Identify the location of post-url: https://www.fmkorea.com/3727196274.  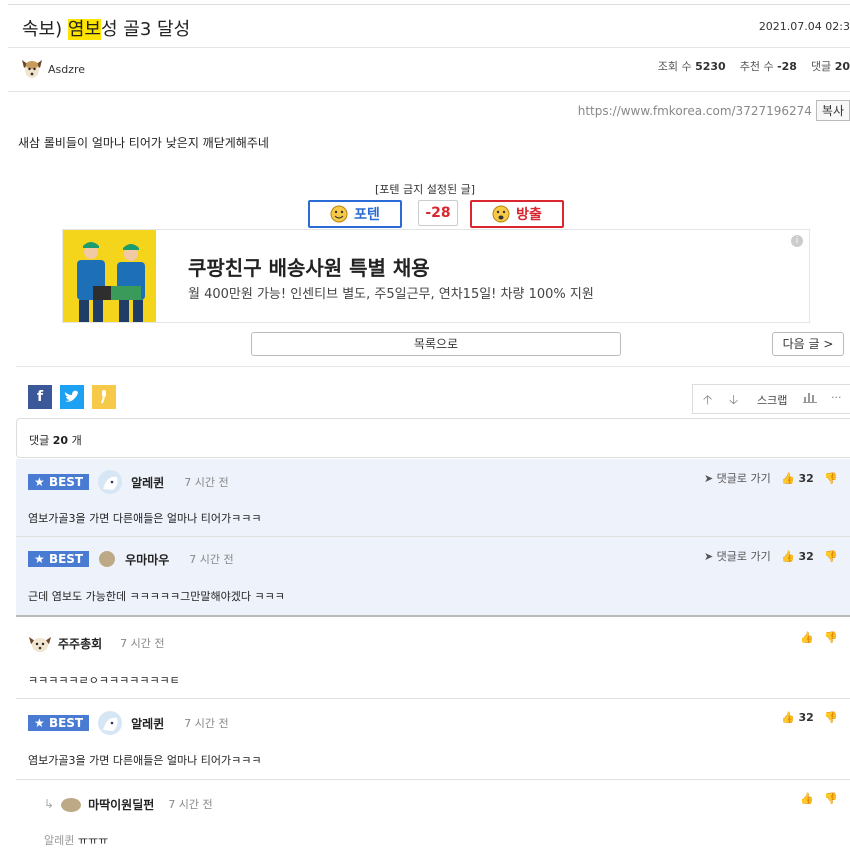
(695, 111).